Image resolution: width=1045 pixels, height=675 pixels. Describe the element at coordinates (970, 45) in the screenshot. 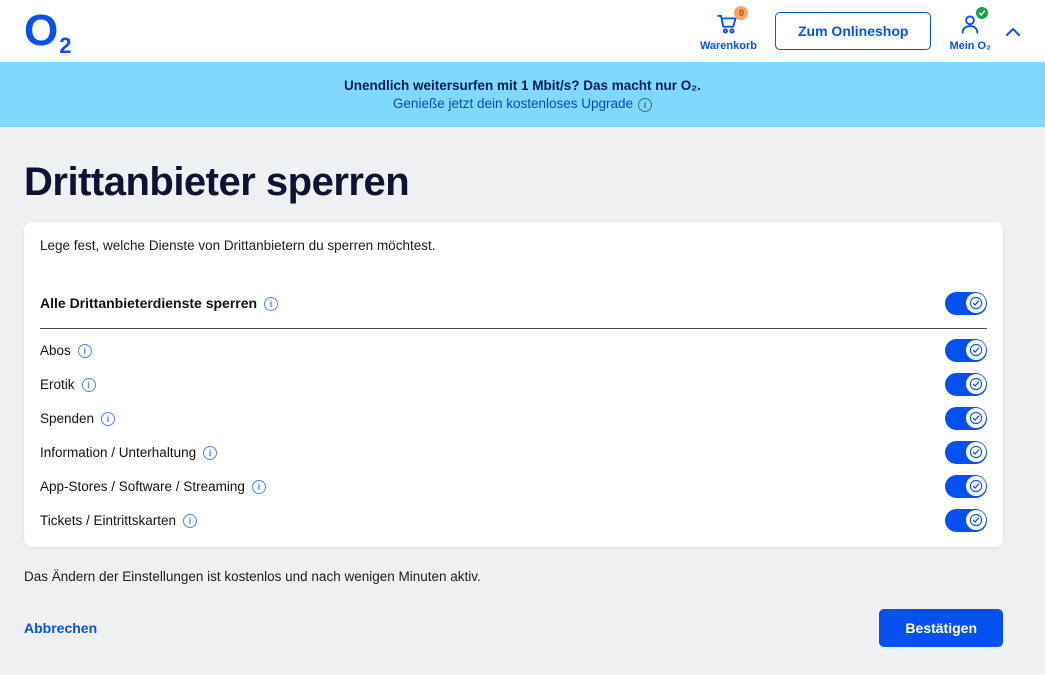

I see `account-label: Mein O₂` at that location.